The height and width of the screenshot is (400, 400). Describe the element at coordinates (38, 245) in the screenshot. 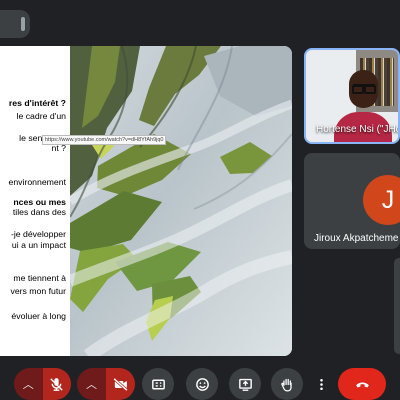

I see `slide-line: ui a un impact` at that location.